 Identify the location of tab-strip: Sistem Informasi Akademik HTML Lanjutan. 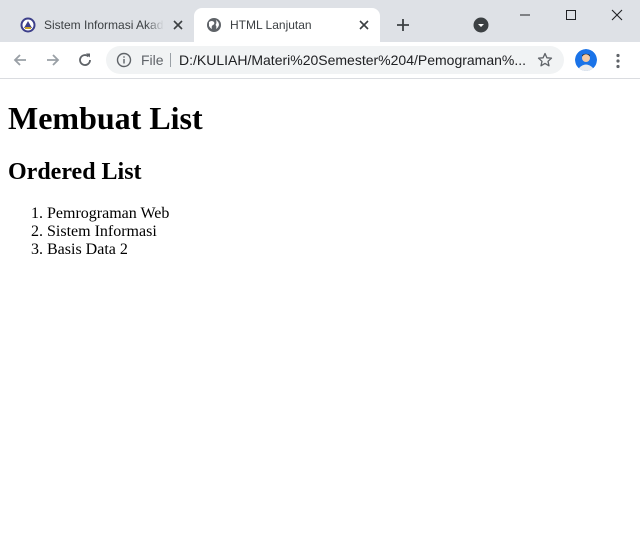
(320, 21).